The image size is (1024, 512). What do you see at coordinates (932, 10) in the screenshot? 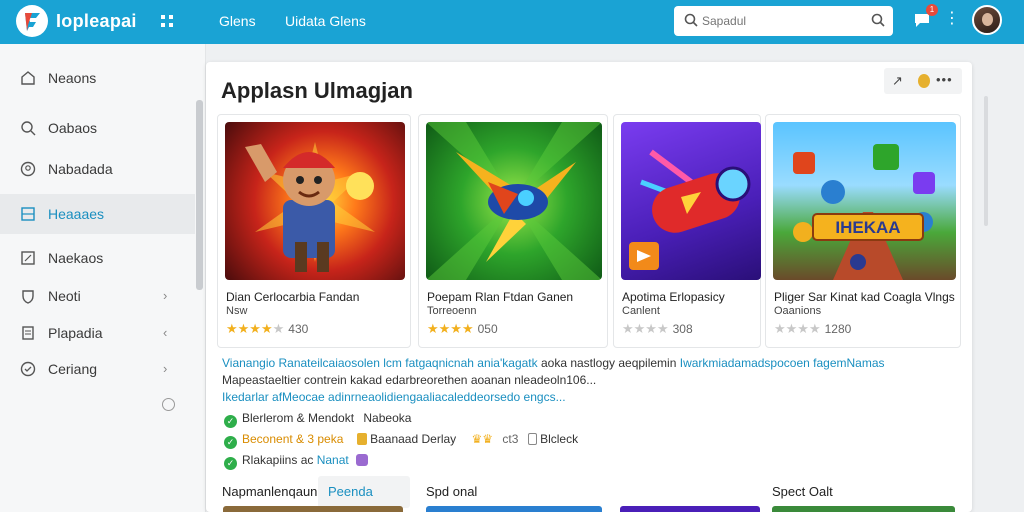
I see `notification-badge: 1` at bounding box center [932, 10].